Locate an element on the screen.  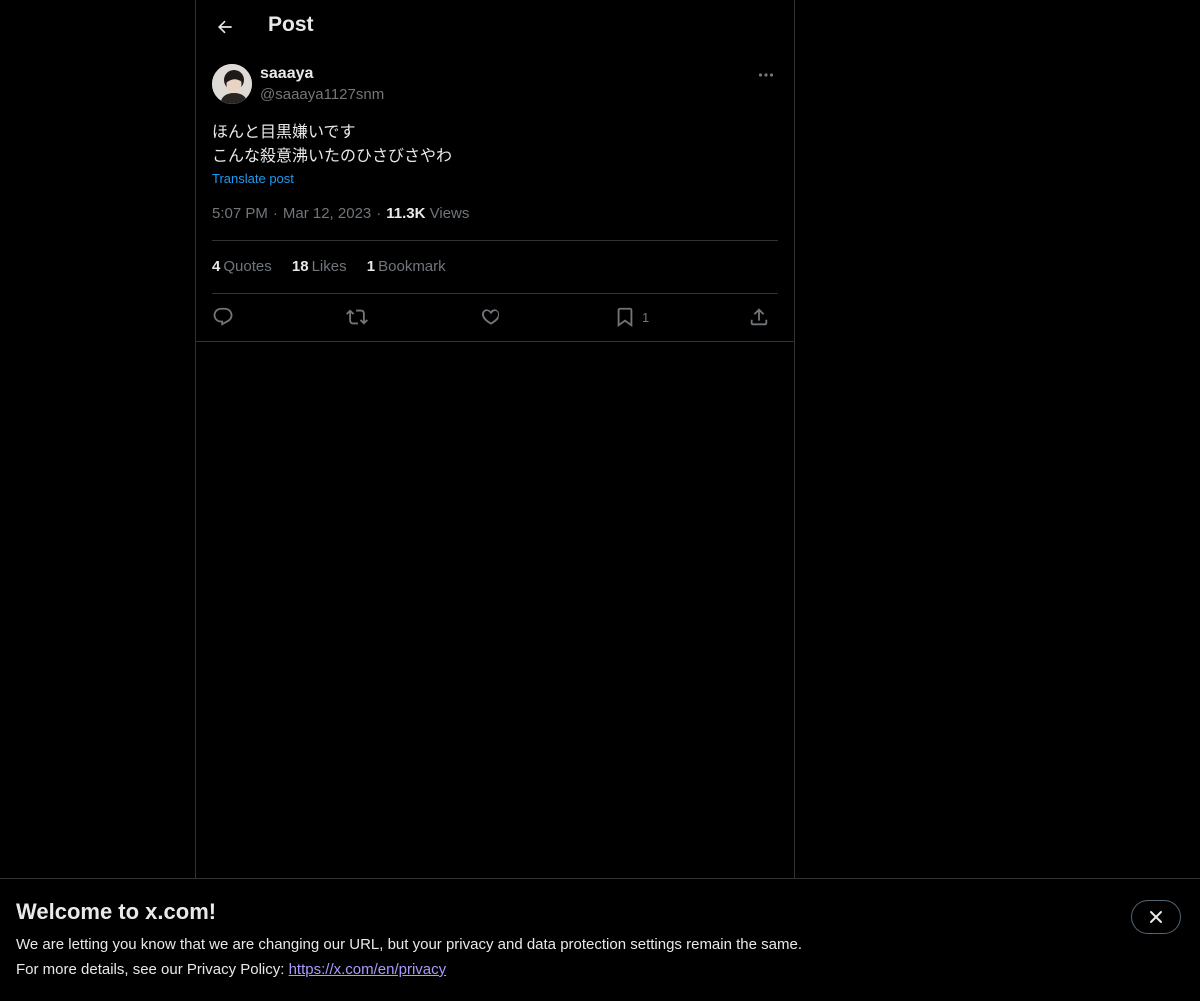
more-options-button is located at coordinates (766, 75).